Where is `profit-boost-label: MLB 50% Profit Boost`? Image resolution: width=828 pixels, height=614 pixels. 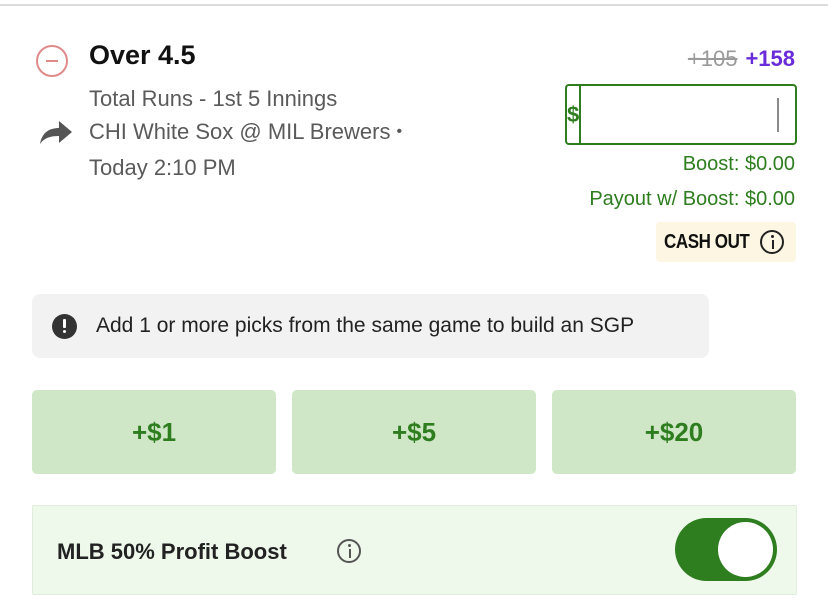
profit-boost-label: MLB 50% Profit Boost is located at coordinates (172, 551).